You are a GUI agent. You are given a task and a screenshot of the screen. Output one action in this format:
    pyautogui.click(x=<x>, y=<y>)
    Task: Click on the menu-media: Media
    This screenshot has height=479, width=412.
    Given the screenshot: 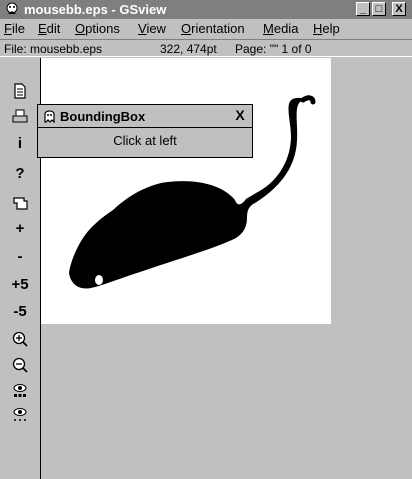 What is the action you would take?
    pyautogui.click(x=280, y=28)
    